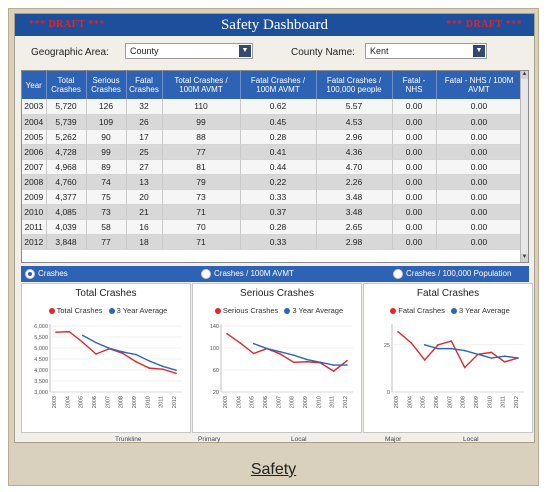 The height and width of the screenshot is (492, 547). Describe the element at coordinates (226, 402) in the screenshot. I see `x-tick-label: 2003` at that location.